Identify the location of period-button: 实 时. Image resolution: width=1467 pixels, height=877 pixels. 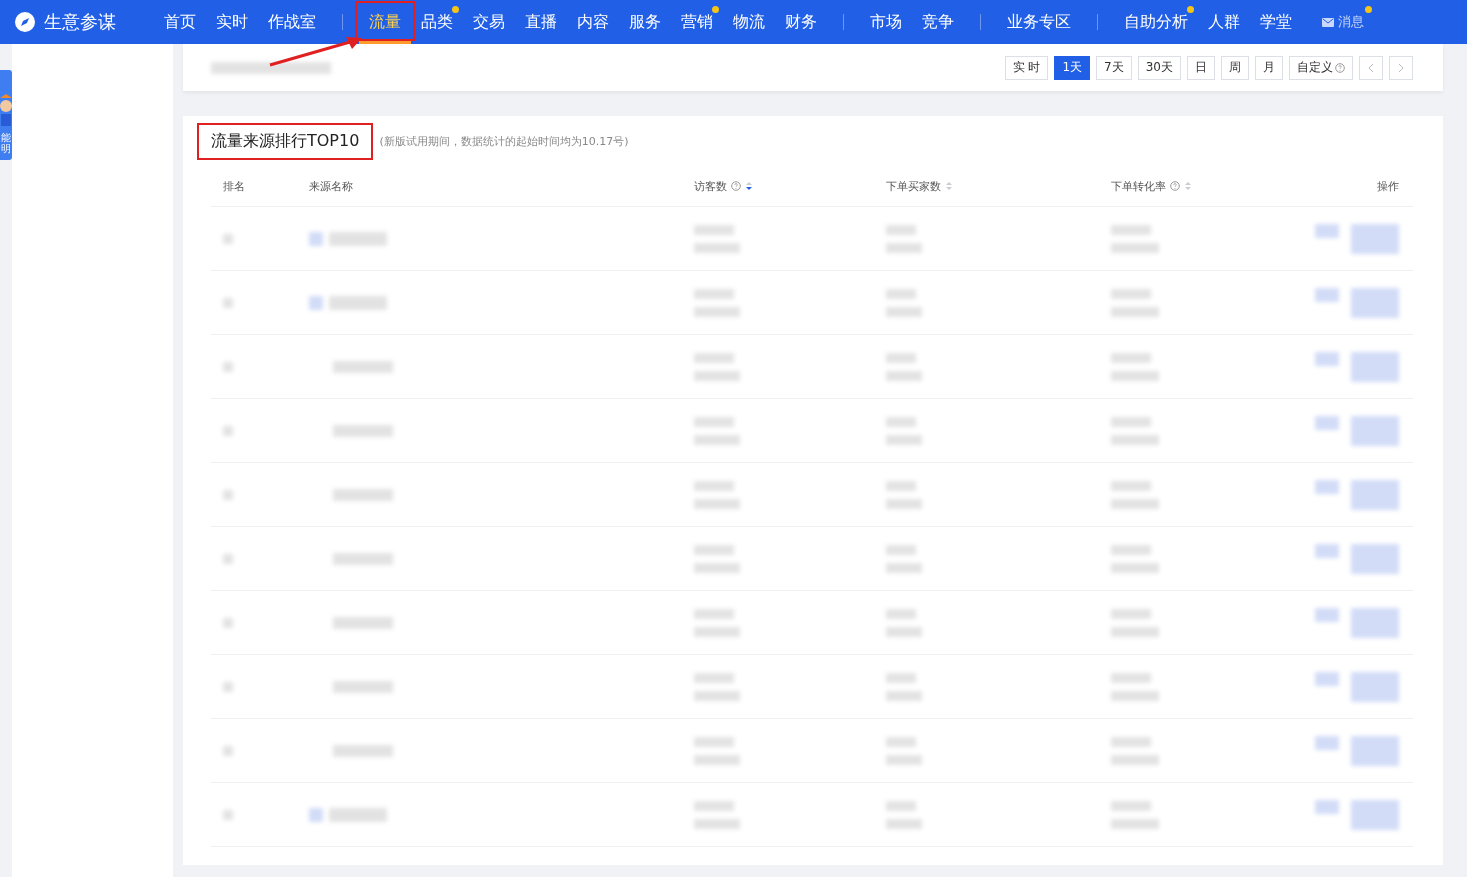
(1026, 67).